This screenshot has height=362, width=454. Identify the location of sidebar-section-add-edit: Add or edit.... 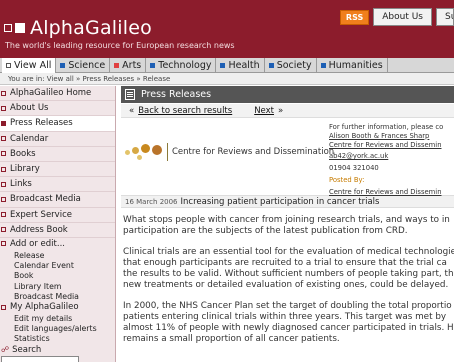
(57, 244).